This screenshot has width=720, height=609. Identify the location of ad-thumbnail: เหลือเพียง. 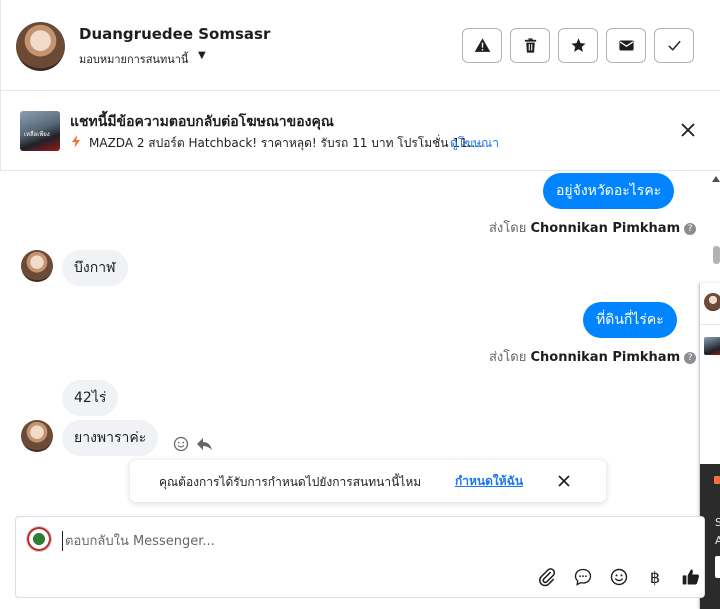
(40, 131).